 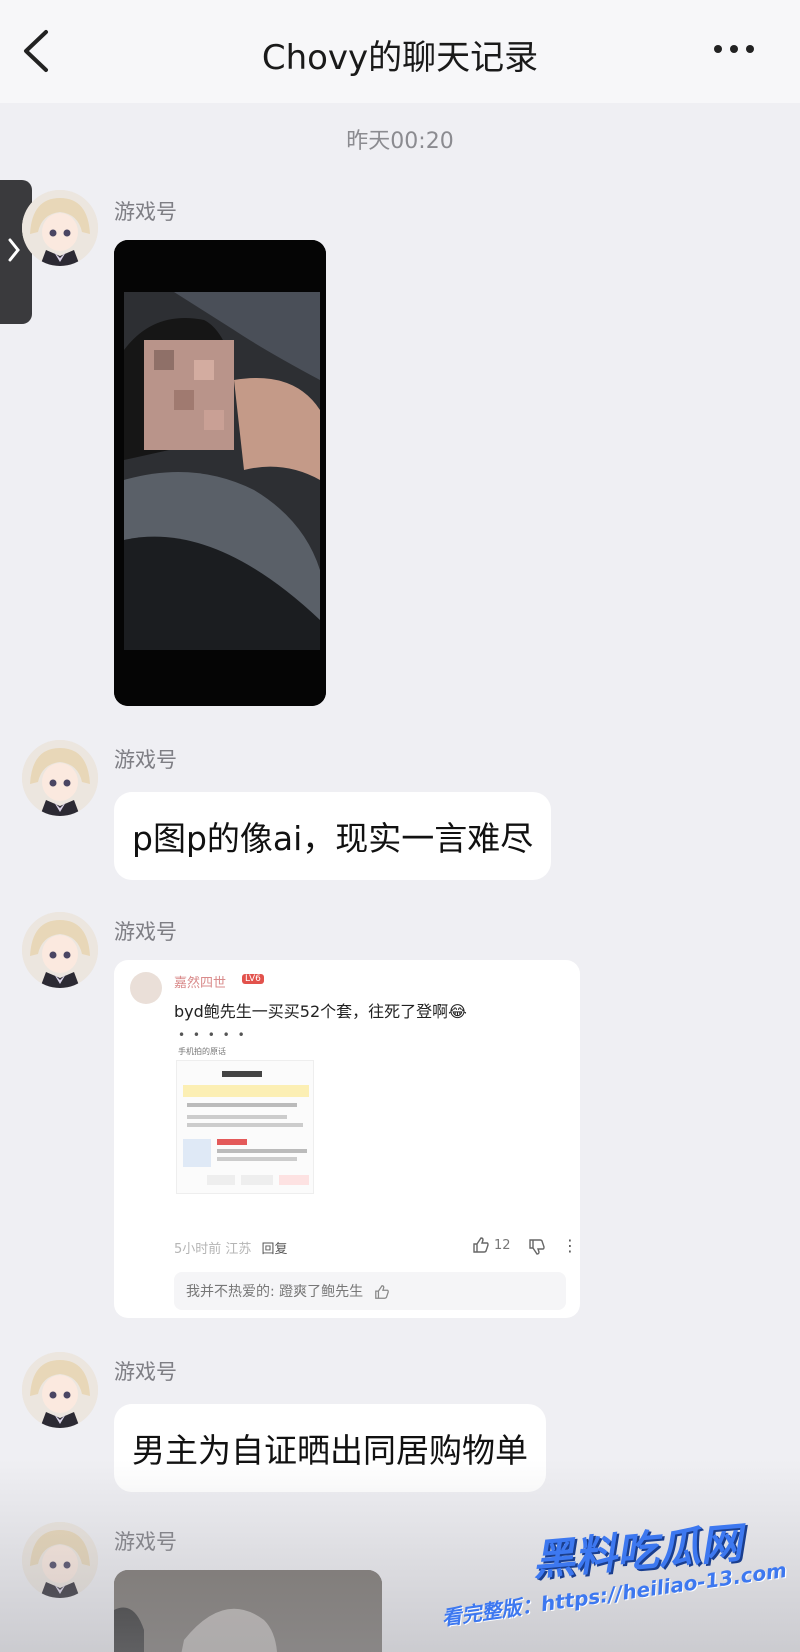 I want to click on like-button: 12, so click(x=491, y=1245).